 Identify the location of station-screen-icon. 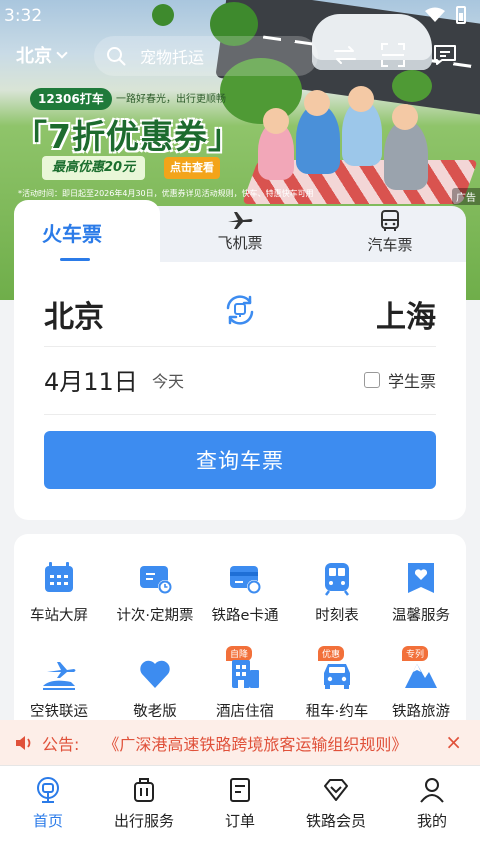
(59, 577).